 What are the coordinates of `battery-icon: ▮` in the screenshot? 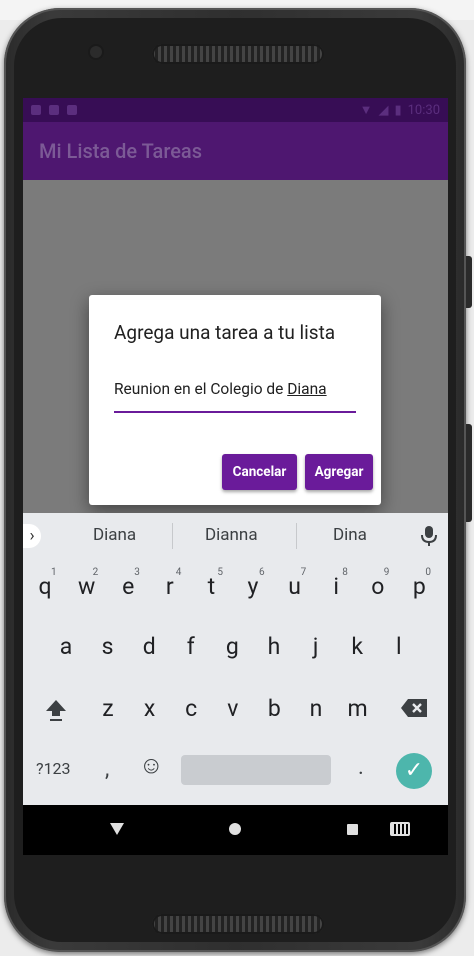 It's located at (398, 110).